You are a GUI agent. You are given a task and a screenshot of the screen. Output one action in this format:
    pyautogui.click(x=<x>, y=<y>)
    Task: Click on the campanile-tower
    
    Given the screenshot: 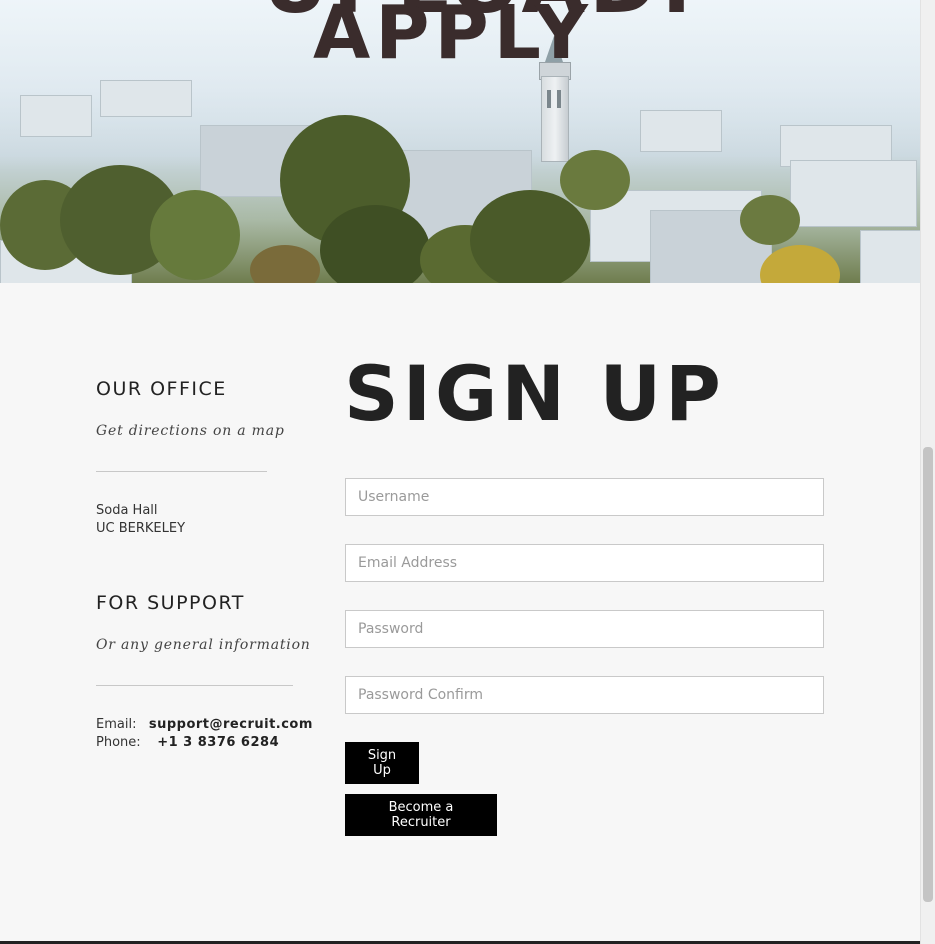 What is the action you would take?
    pyautogui.click(x=555, y=119)
    